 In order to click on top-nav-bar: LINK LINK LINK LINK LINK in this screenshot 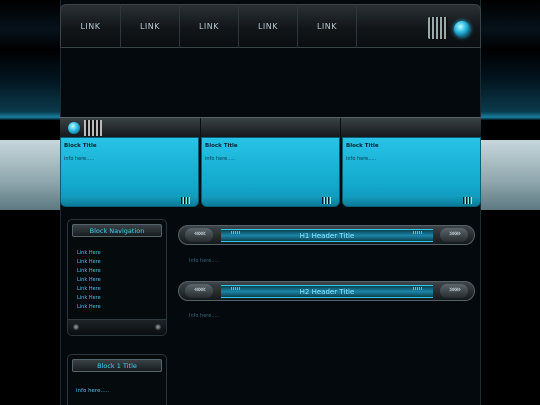, I will do `click(270, 26)`.